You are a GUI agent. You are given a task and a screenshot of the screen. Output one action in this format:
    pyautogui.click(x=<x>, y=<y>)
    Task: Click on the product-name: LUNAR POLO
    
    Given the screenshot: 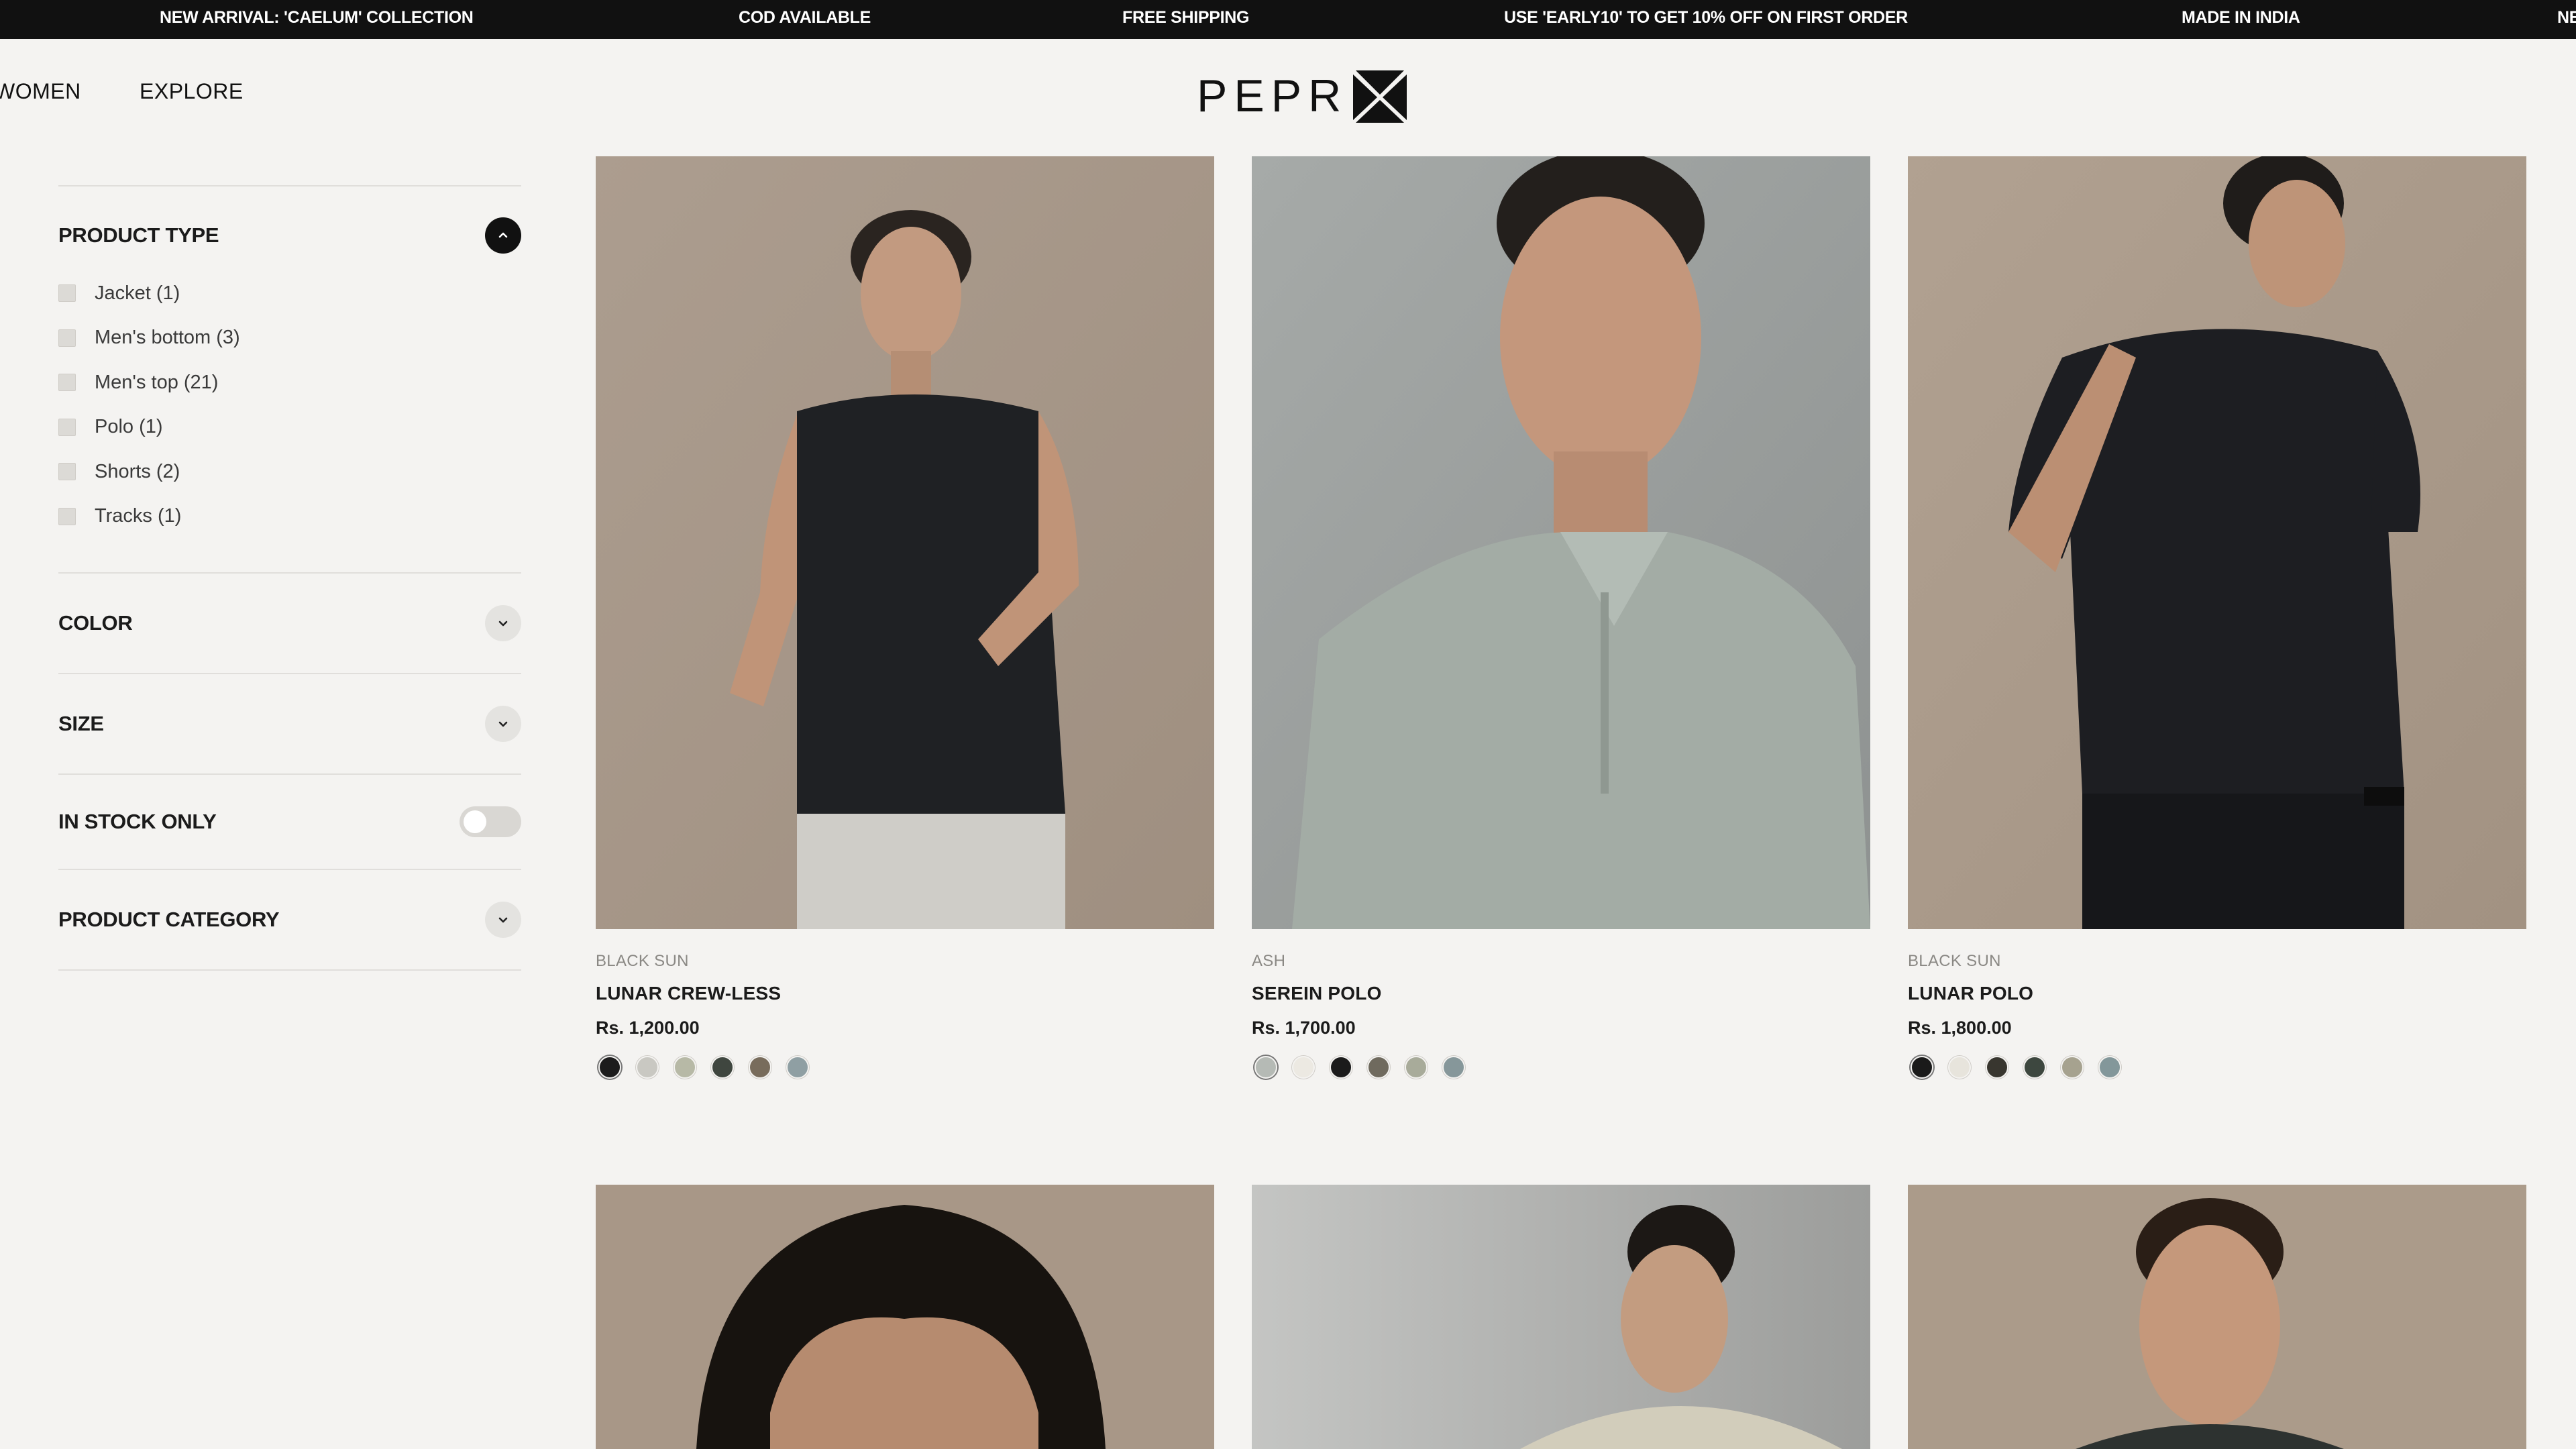 What is the action you would take?
    pyautogui.click(x=1970, y=993)
    